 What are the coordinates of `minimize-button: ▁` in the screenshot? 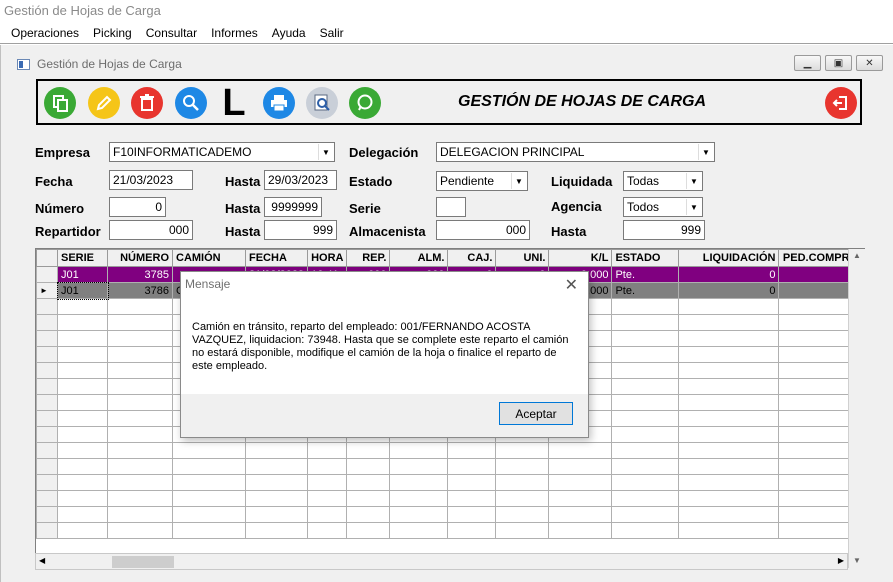 It's located at (807, 63).